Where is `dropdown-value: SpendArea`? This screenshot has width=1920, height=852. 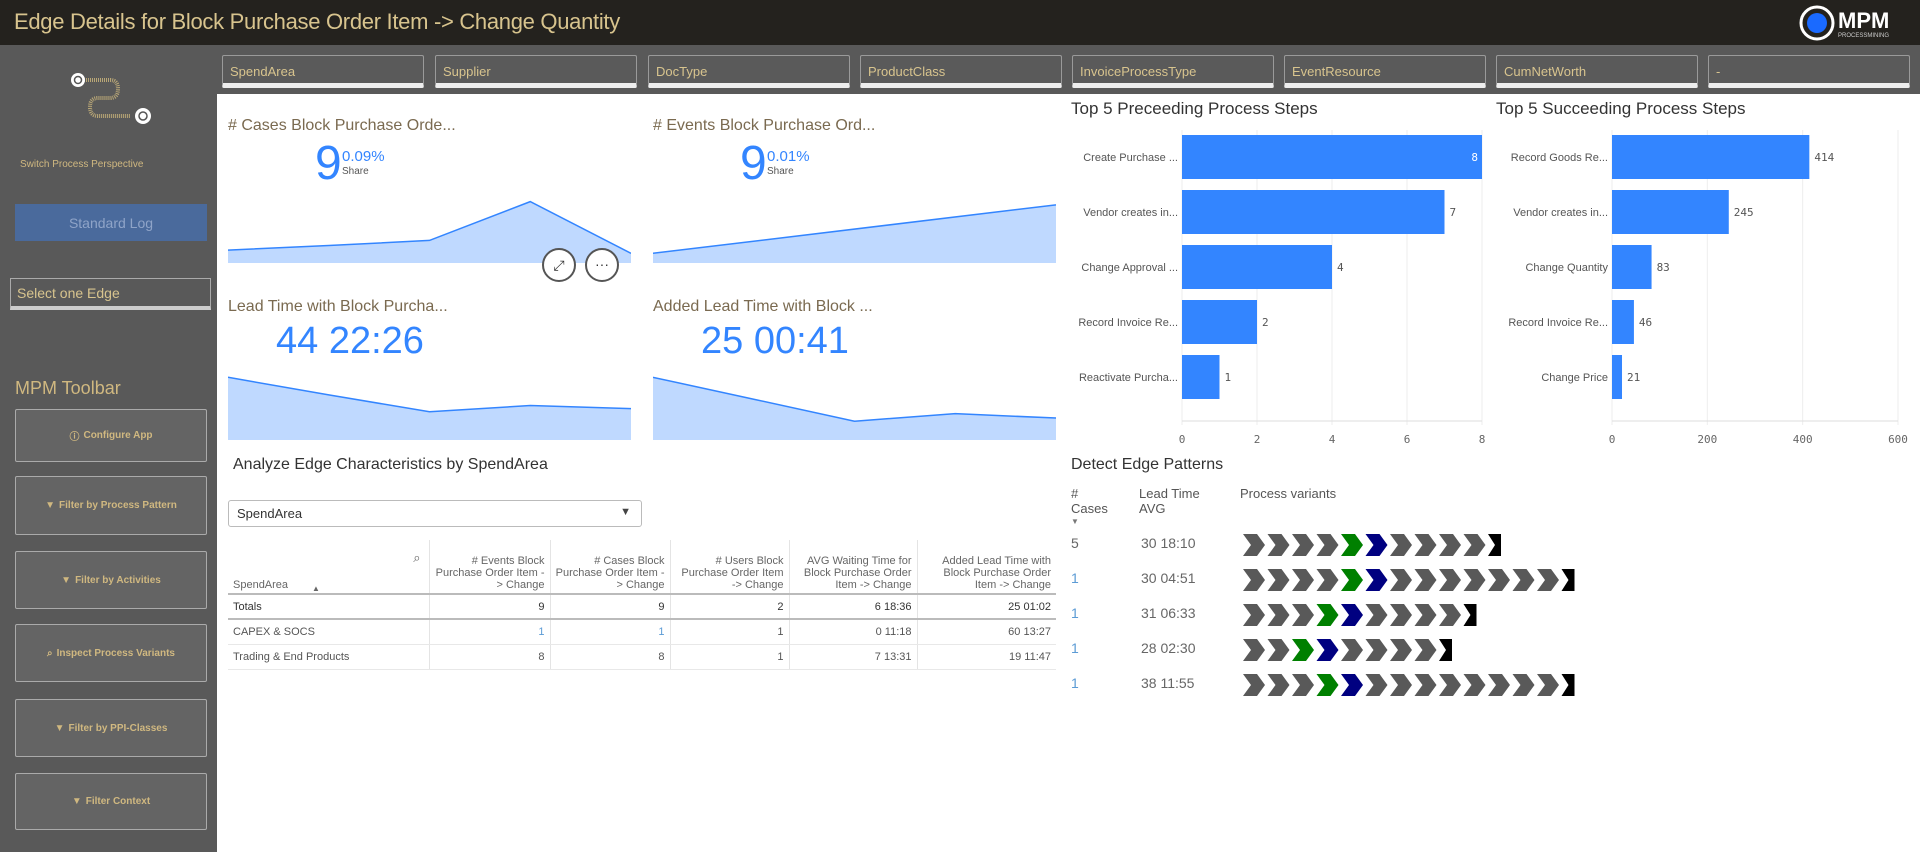 dropdown-value: SpendArea is located at coordinates (270, 513).